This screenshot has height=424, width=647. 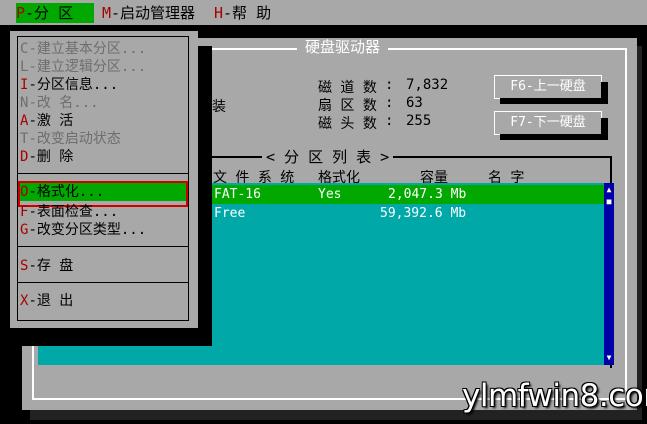 What do you see at coordinates (609, 274) in the screenshot?
I see `list-scrollbar: ▲ ■ ▼` at bounding box center [609, 274].